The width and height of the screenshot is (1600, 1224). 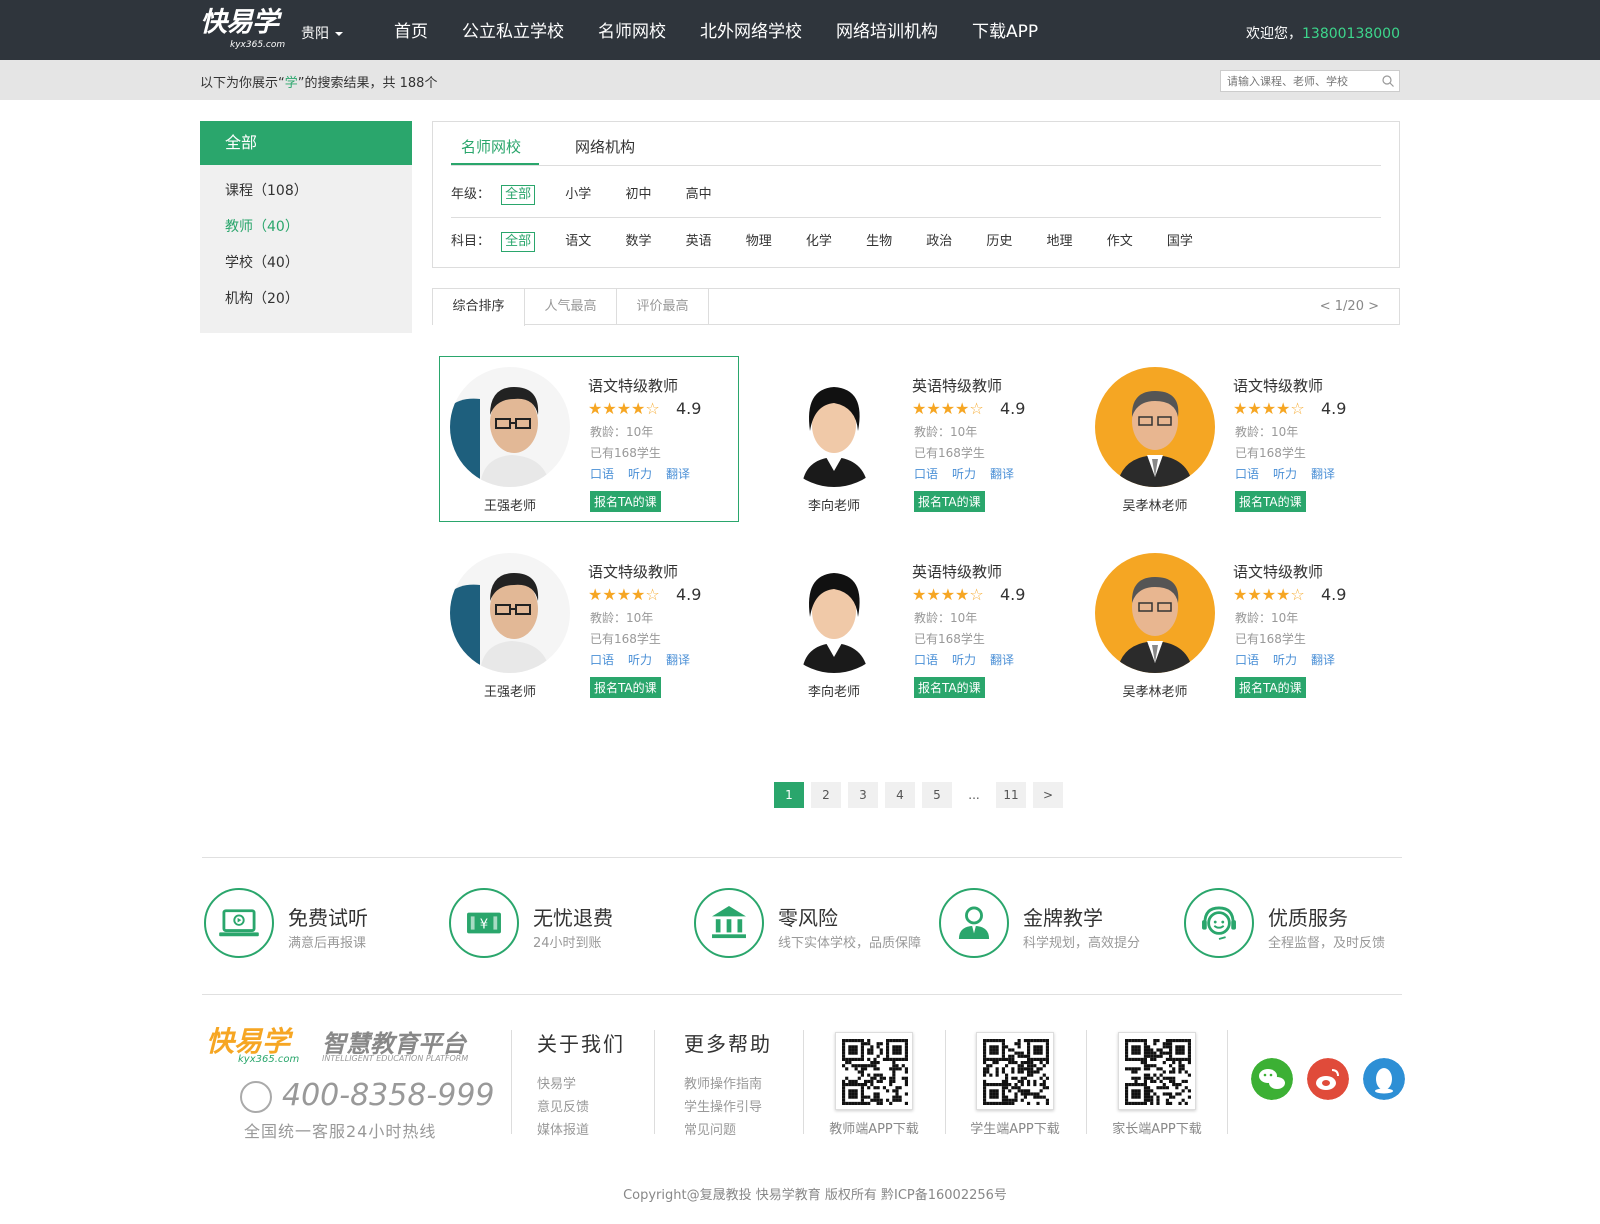 What do you see at coordinates (937, 795) in the screenshot?
I see `page-button: 5` at bounding box center [937, 795].